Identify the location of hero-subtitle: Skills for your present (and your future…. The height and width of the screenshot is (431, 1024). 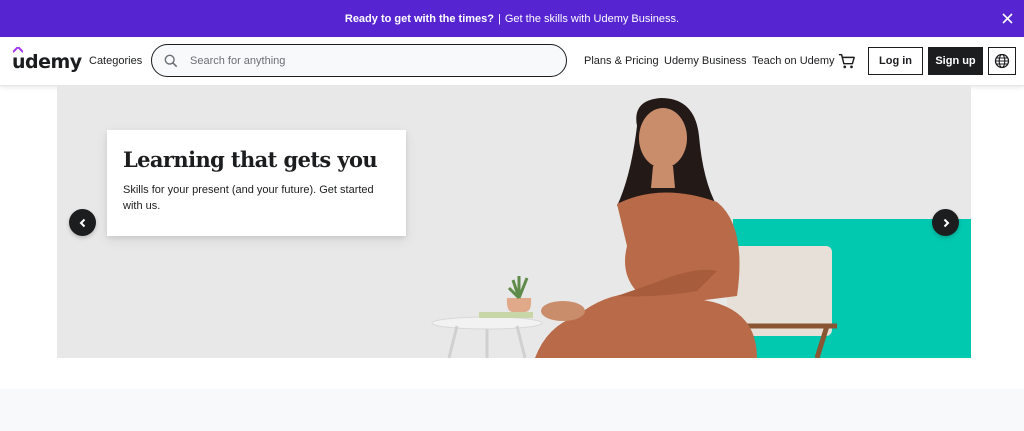
(248, 198).